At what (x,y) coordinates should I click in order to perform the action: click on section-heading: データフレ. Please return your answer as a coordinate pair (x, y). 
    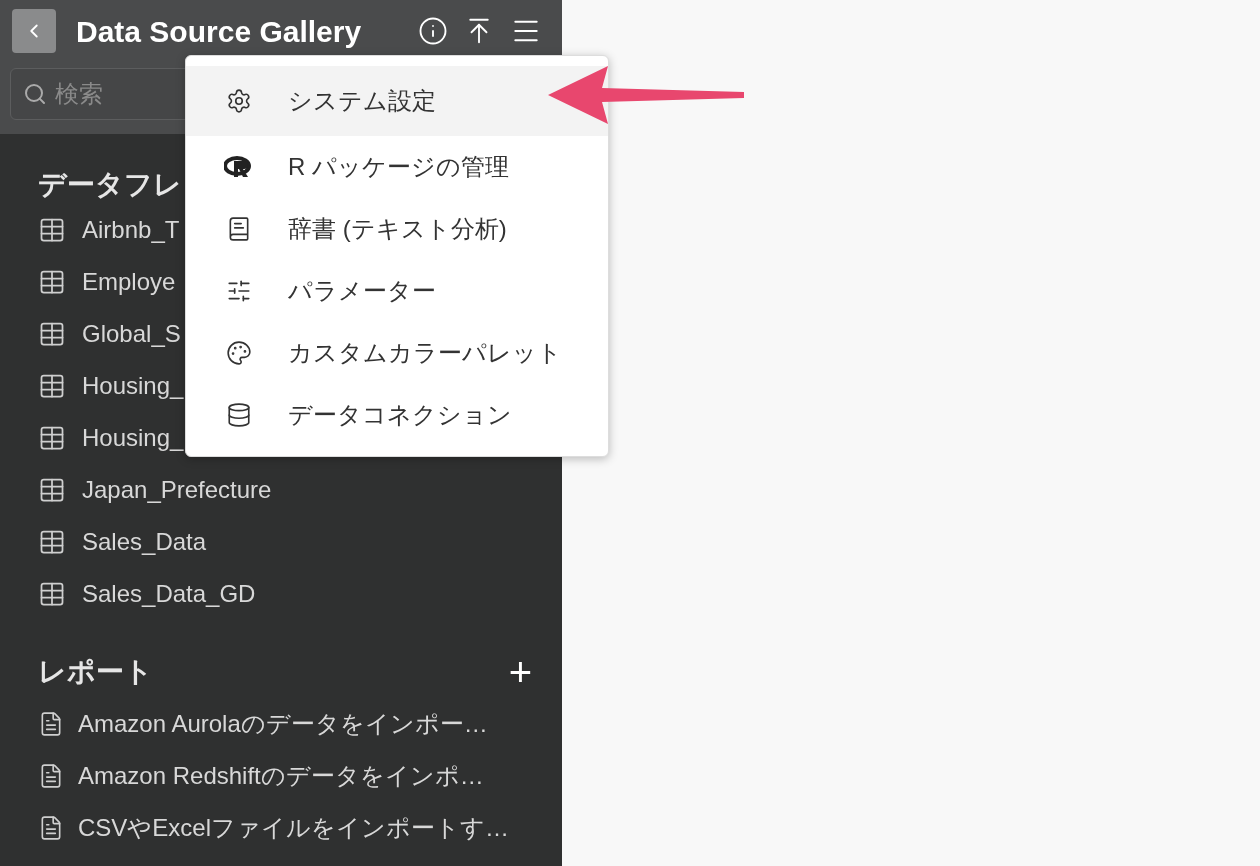
    Looking at the image, I should click on (110, 185).